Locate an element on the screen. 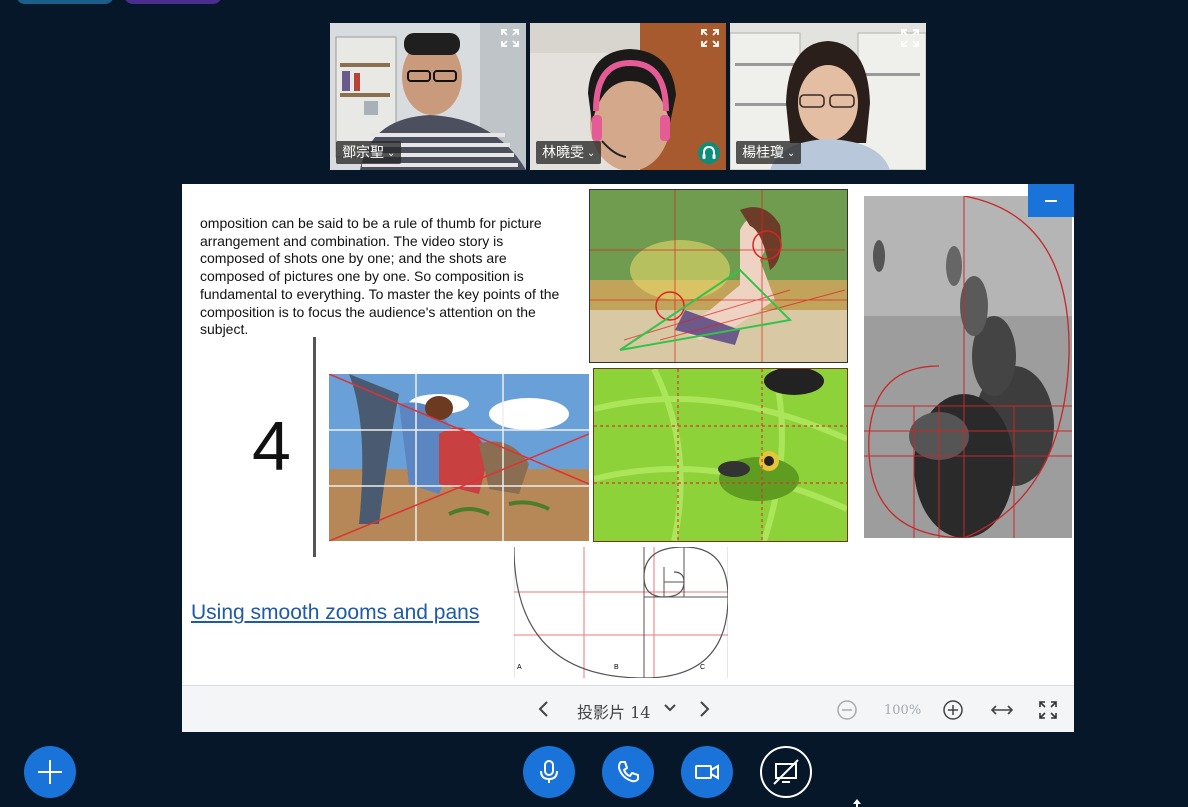  screen-share-off-icon is located at coordinates (786, 772).